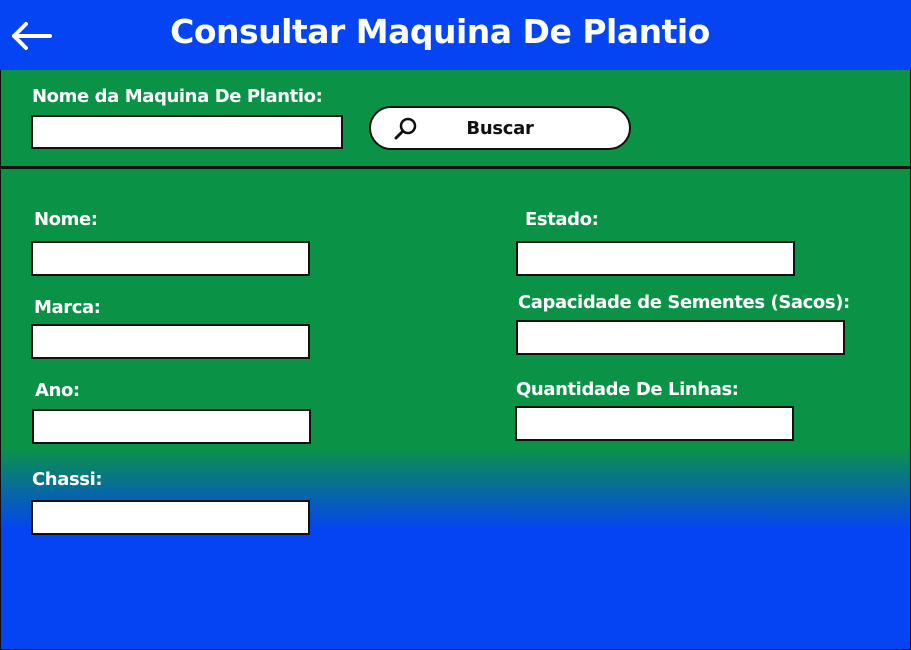 This screenshot has height=650, width=911. I want to click on marca-field, so click(170, 341).